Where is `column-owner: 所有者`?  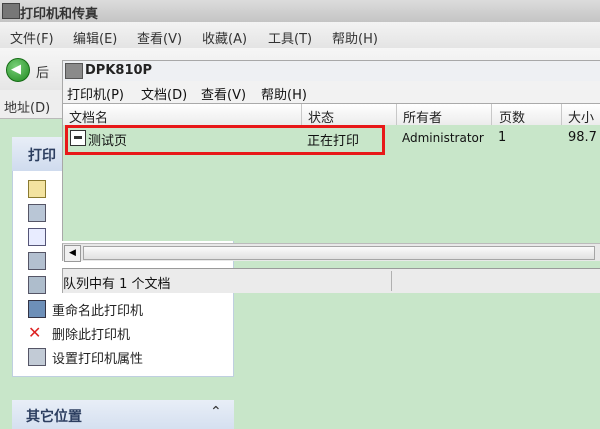 column-owner: 所有者 is located at coordinates (422, 116).